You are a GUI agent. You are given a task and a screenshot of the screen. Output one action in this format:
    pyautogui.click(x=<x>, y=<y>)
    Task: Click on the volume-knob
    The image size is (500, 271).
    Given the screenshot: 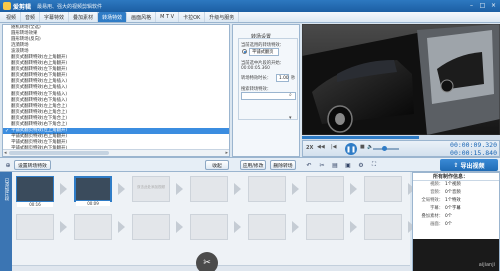 What is the action you would take?
    pyautogui.click(x=385, y=148)
    